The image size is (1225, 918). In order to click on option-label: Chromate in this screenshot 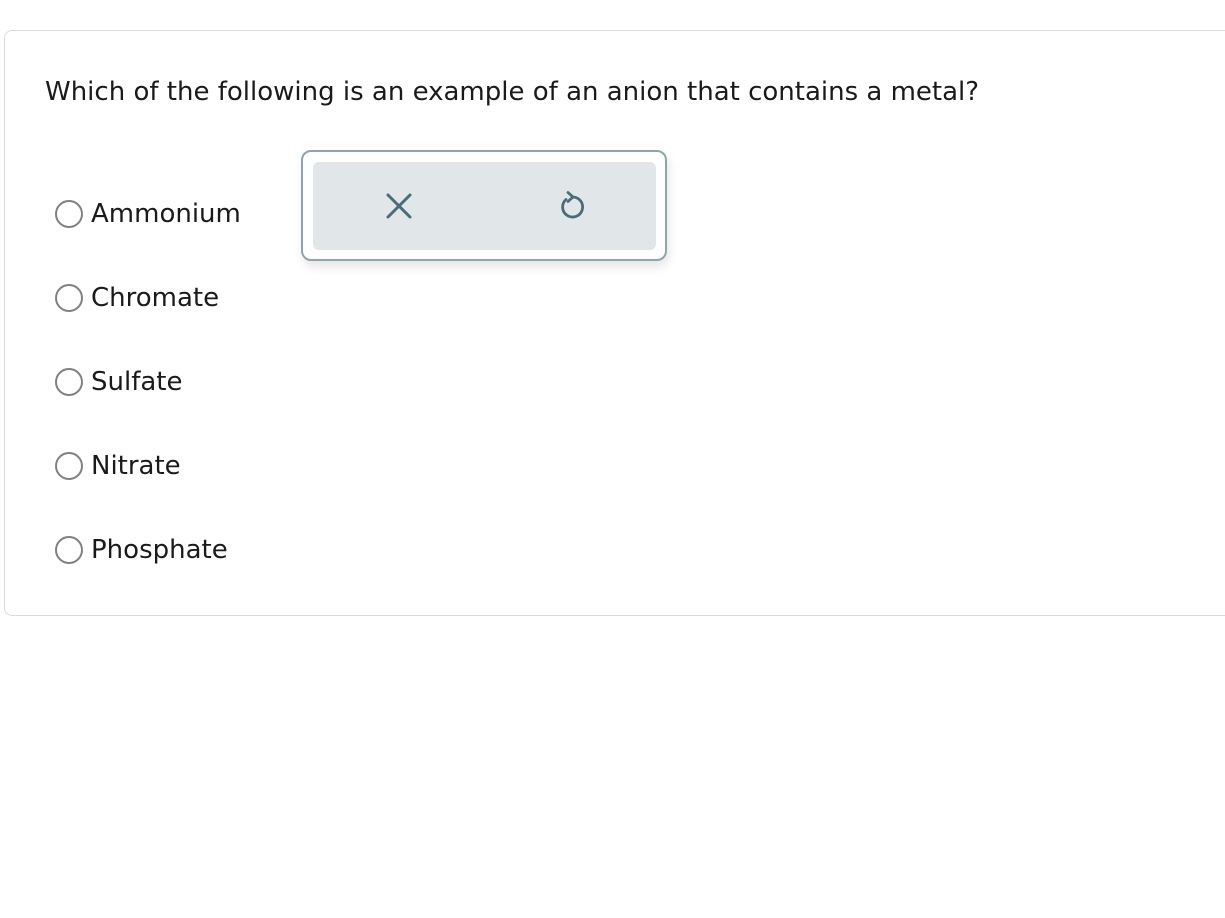, I will do `click(155, 298)`.